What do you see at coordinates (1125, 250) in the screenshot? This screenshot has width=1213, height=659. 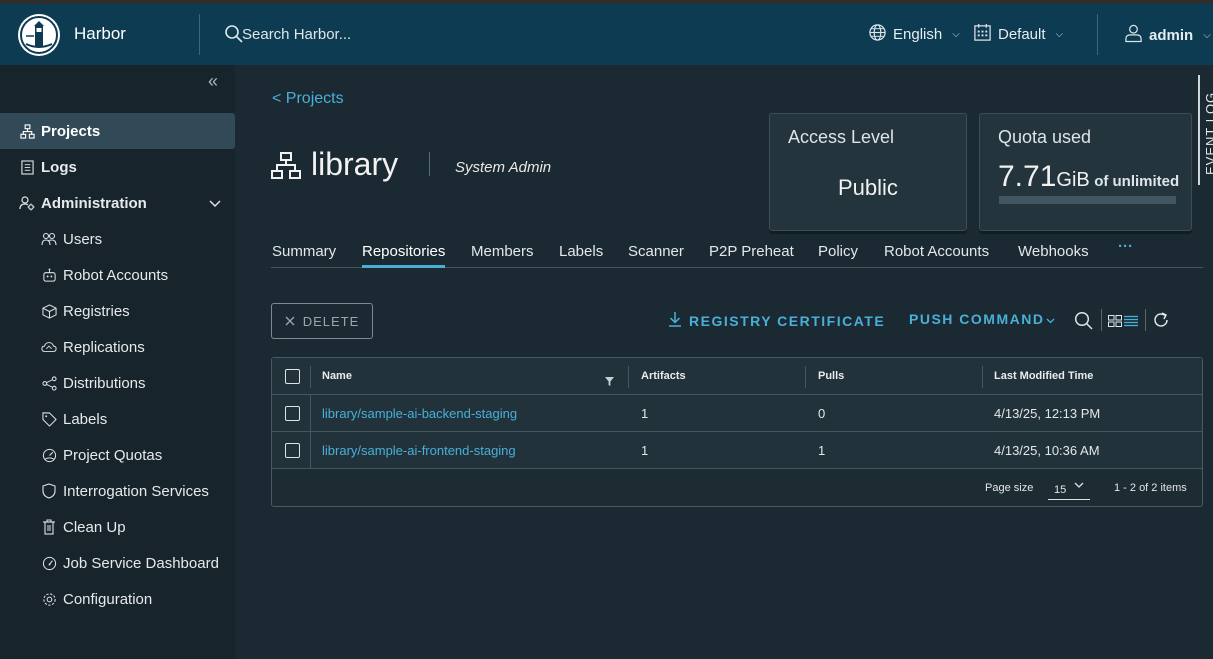 I see `tab-more: ···` at bounding box center [1125, 250].